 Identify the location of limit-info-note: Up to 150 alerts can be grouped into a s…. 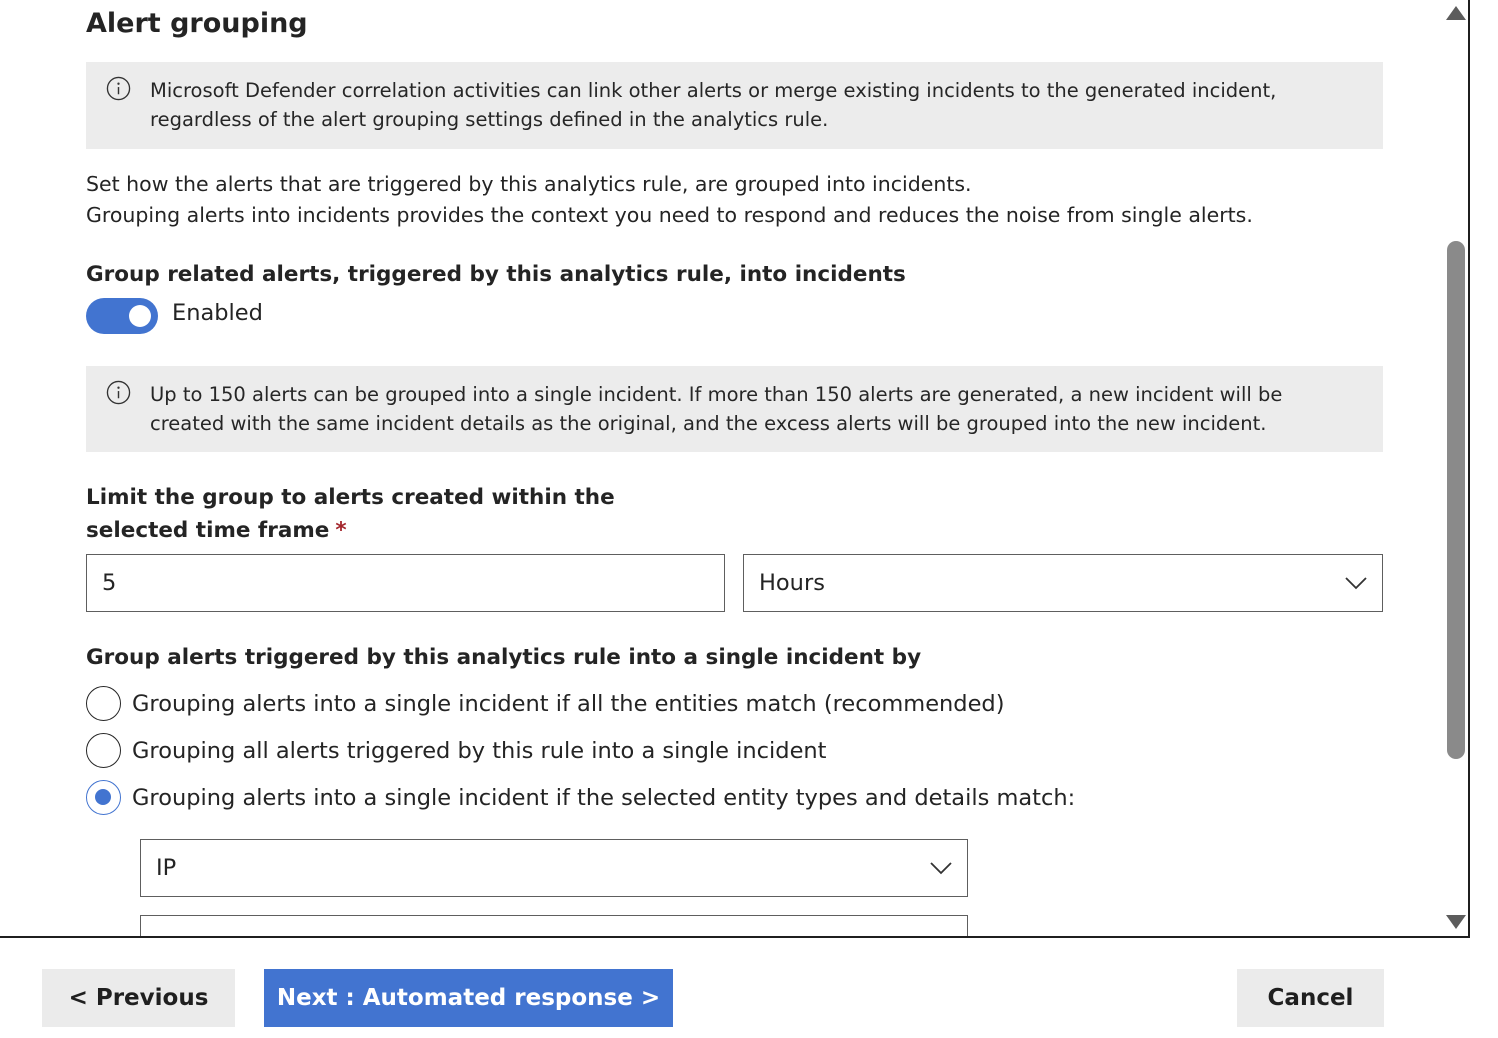
(734, 409).